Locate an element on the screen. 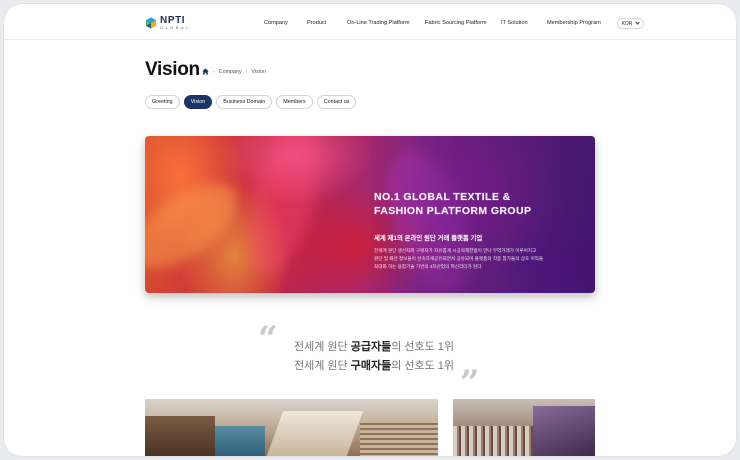 The height and width of the screenshot is (460, 740). fabric-samples-photo is located at coordinates (291, 427).